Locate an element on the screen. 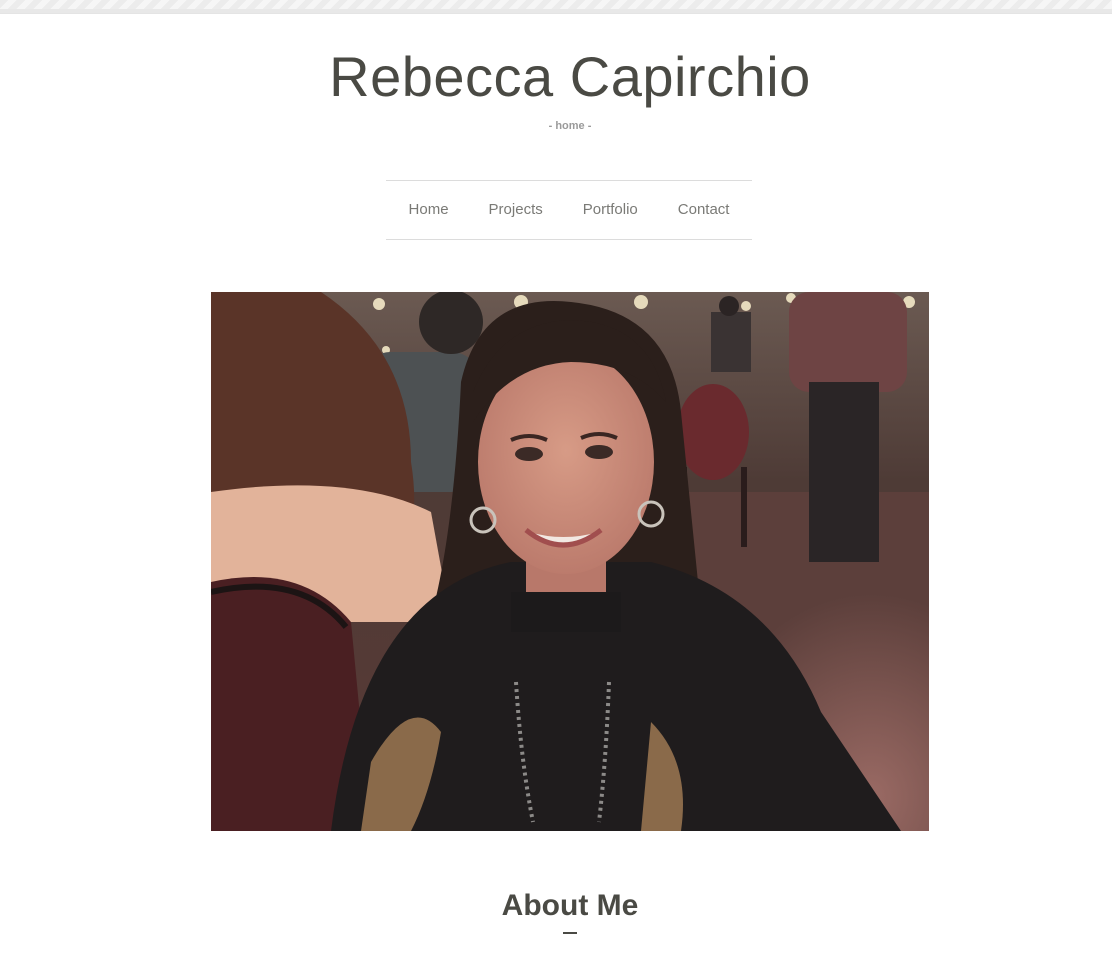 This screenshot has height=954, width=1112. site-subtitle: - home - is located at coordinates (570, 126).